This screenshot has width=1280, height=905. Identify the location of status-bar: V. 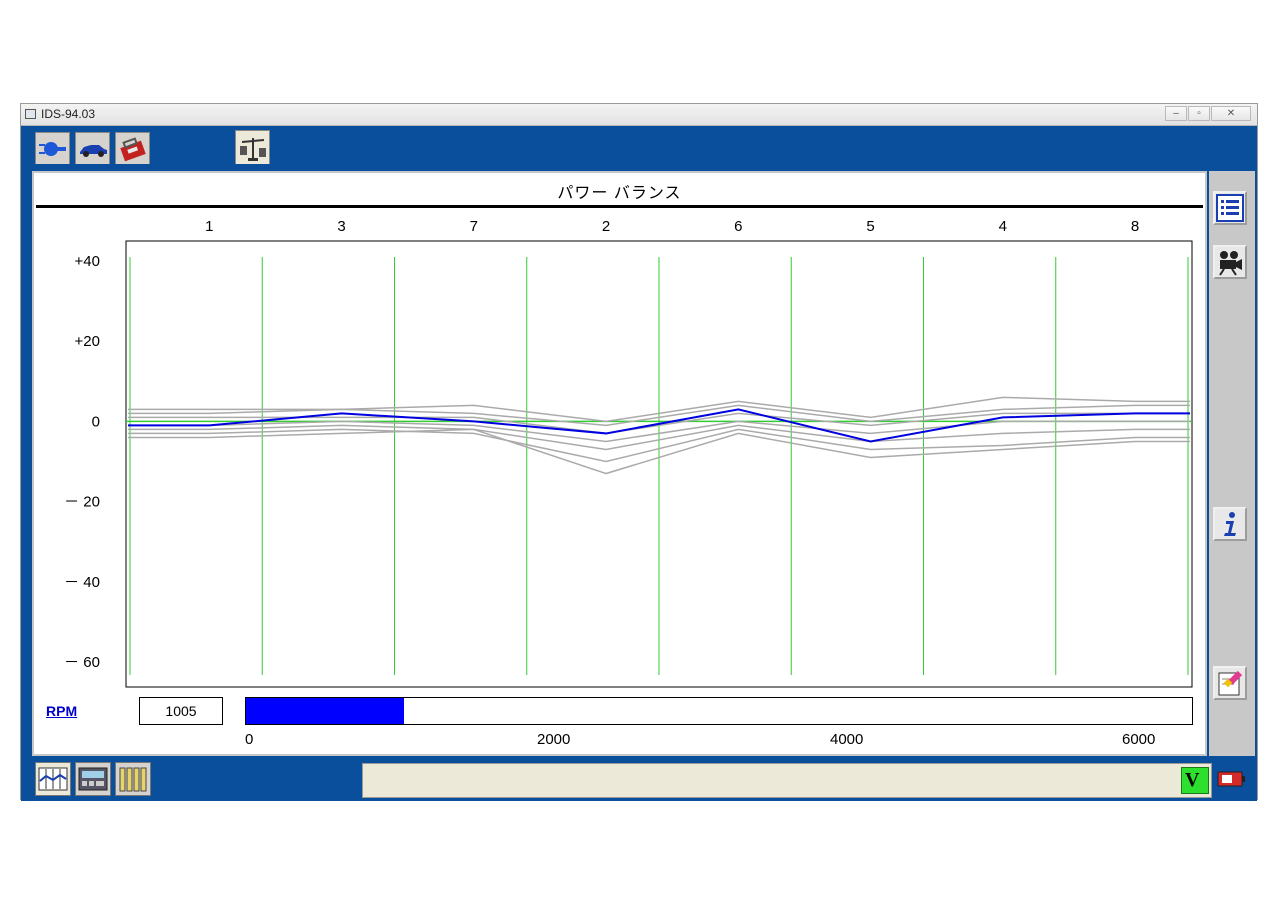
(787, 780).